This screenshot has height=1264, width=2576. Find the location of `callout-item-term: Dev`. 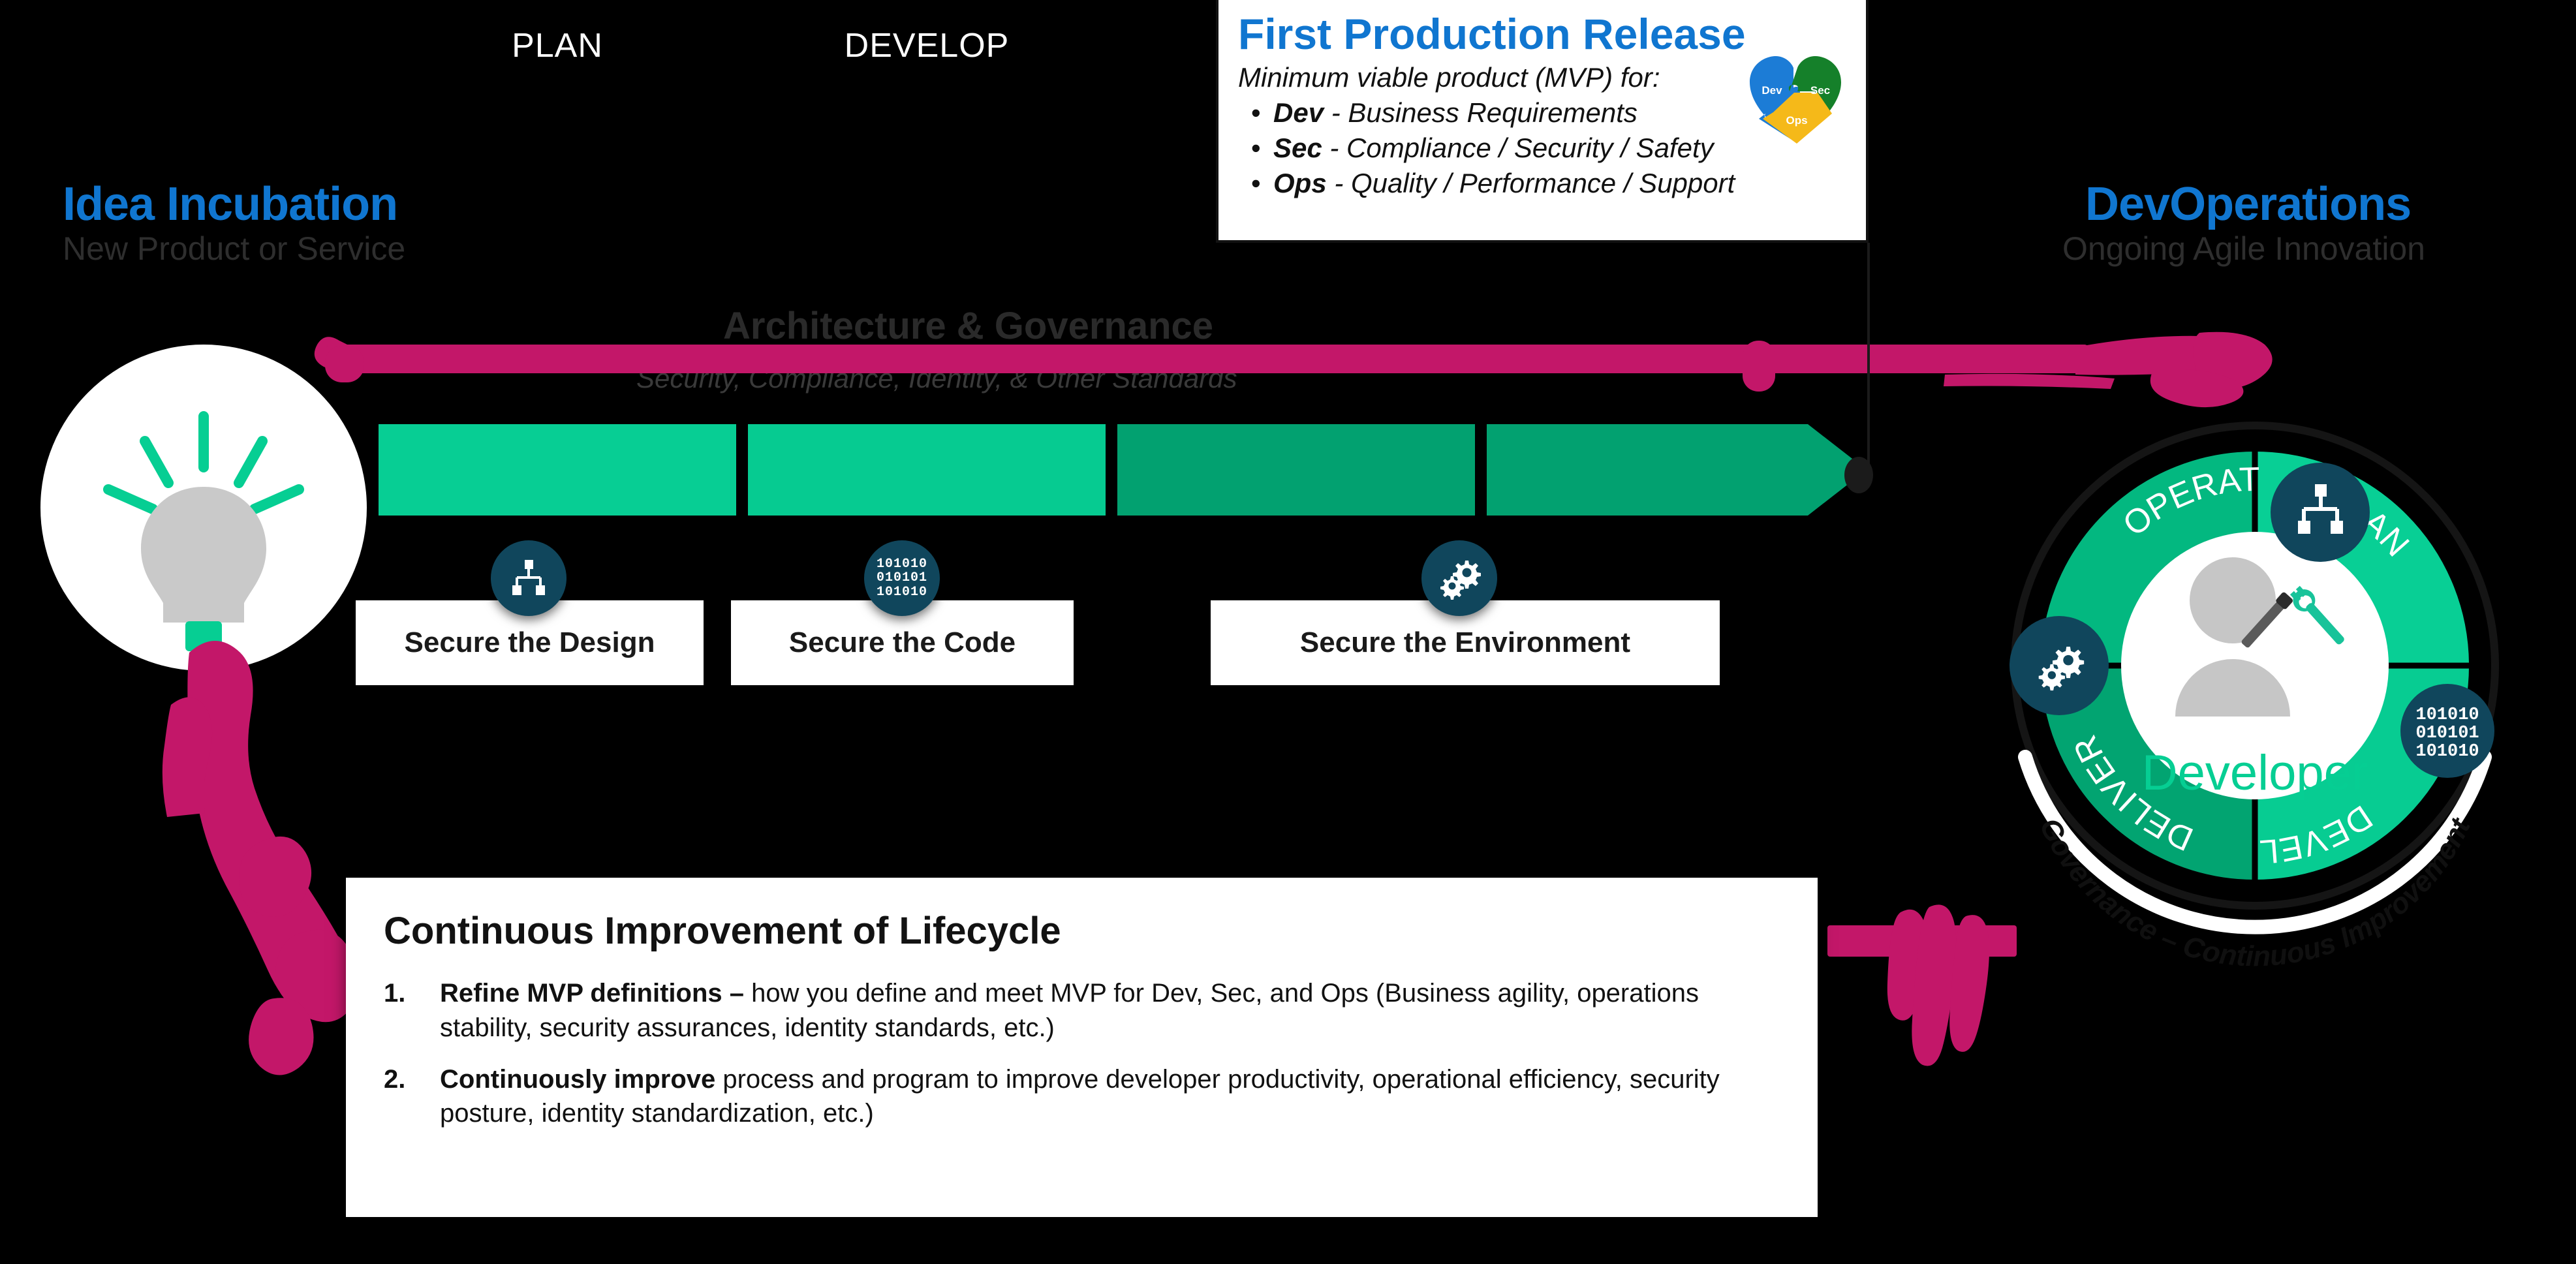

callout-item-term: Dev is located at coordinates (1298, 113).